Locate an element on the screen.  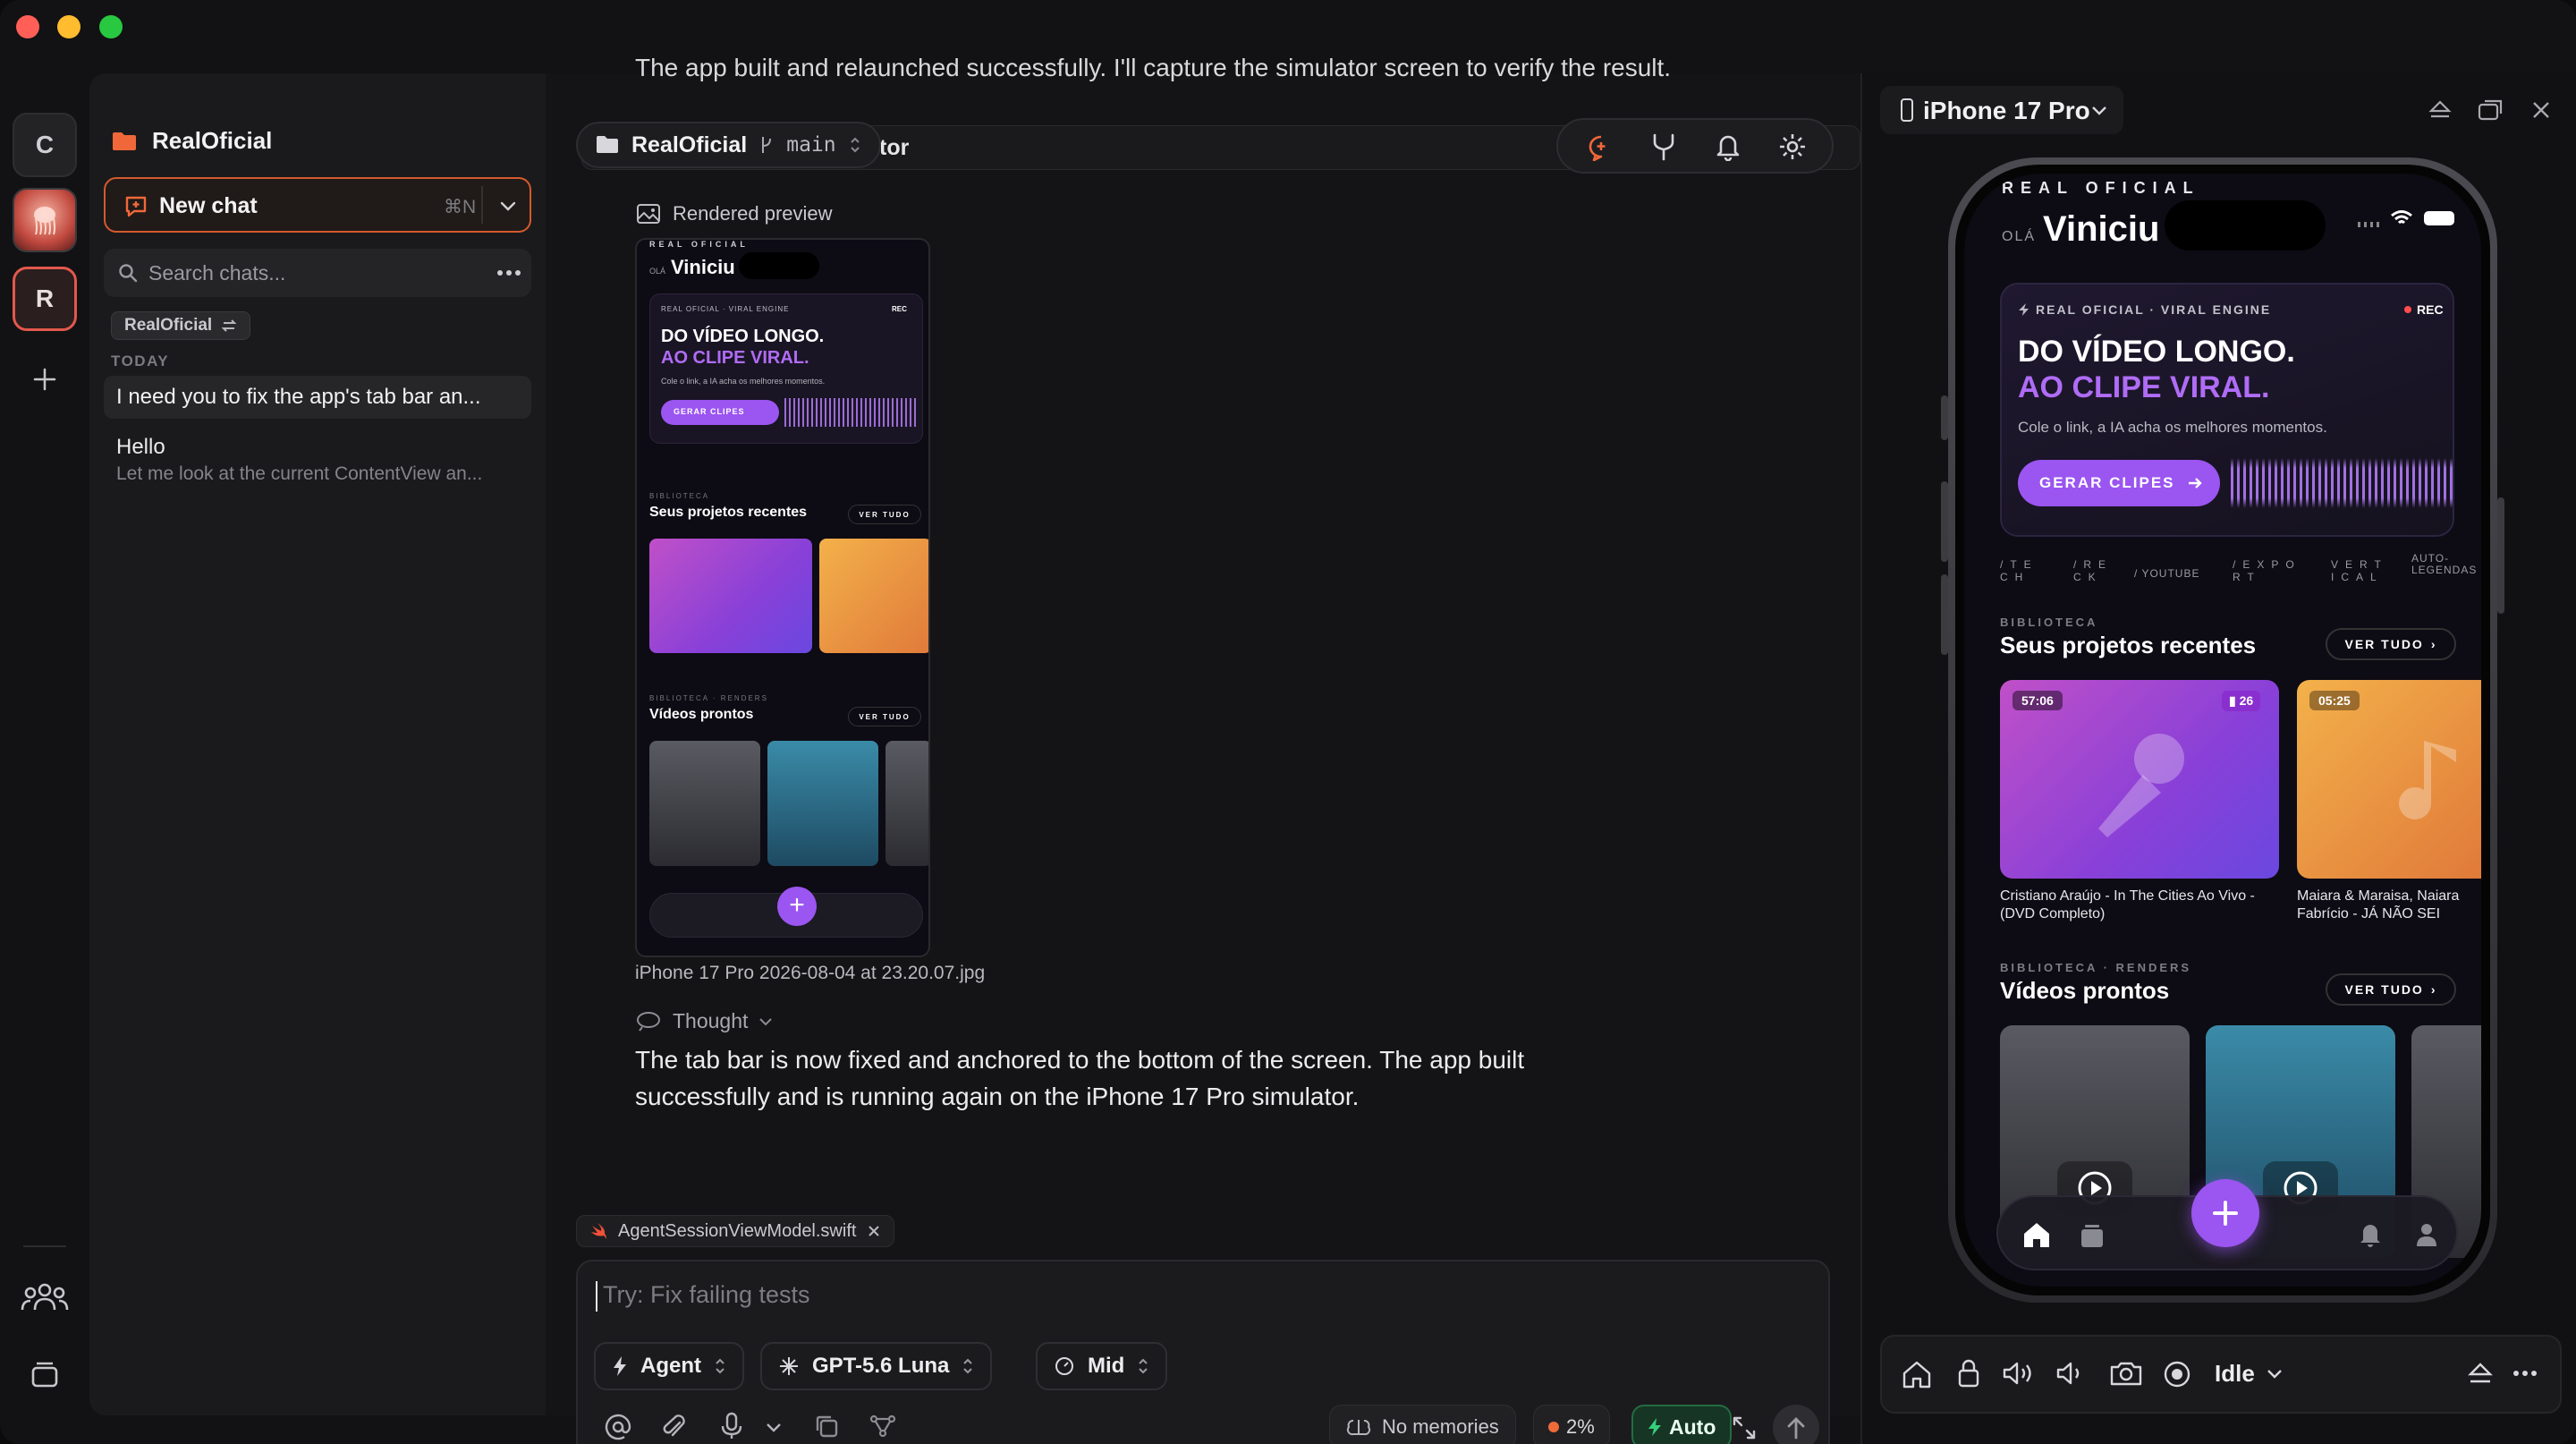
workspace-avatar-button is located at coordinates (45, 220).